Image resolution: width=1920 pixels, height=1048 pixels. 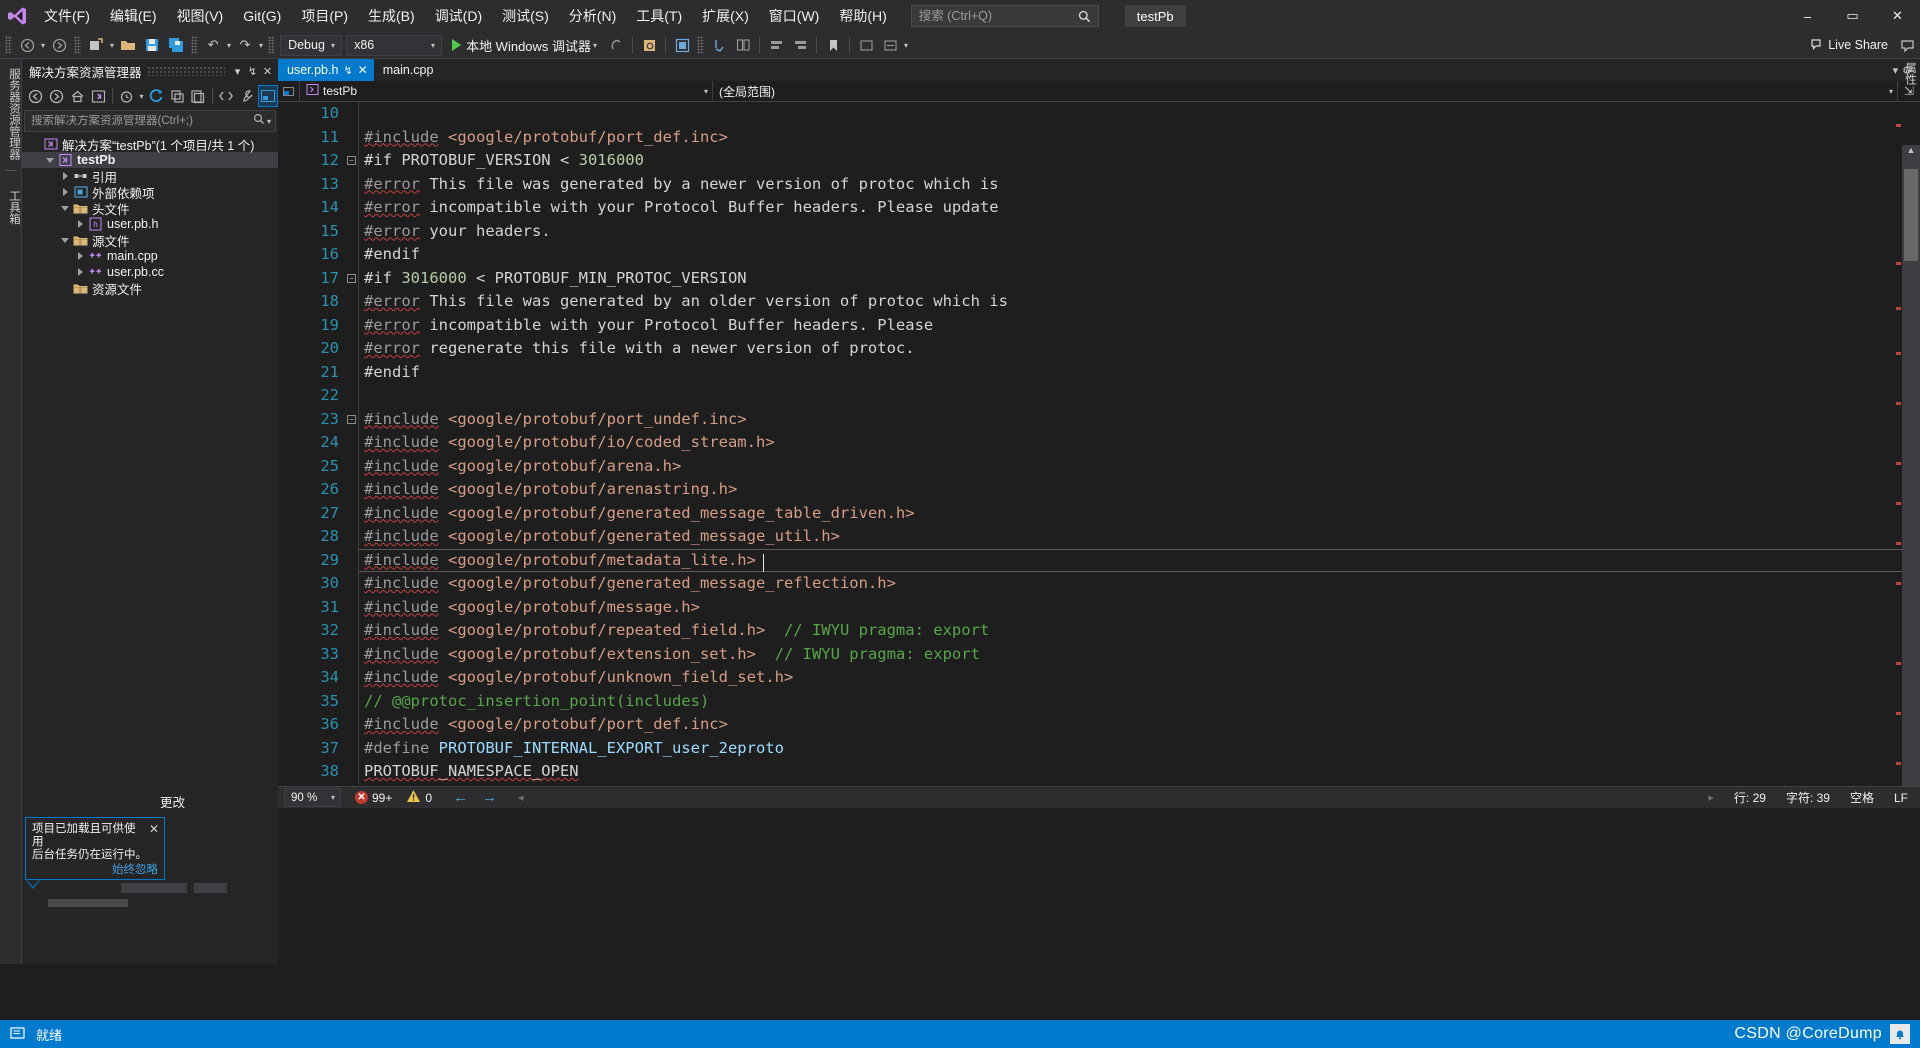 I want to click on tree-item: 资源文件, so click(x=150, y=288).